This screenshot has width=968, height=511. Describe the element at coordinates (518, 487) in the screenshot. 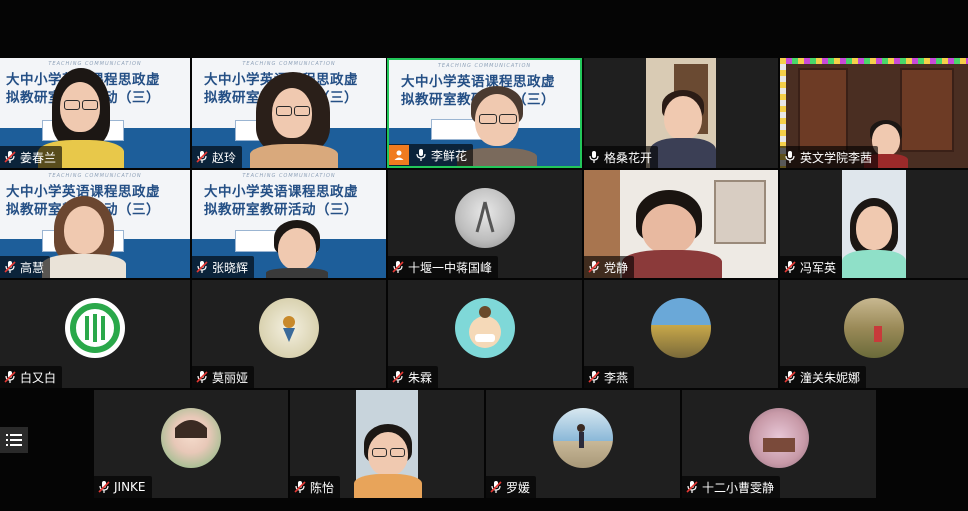

I see `participant-name: 罗媛` at that location.